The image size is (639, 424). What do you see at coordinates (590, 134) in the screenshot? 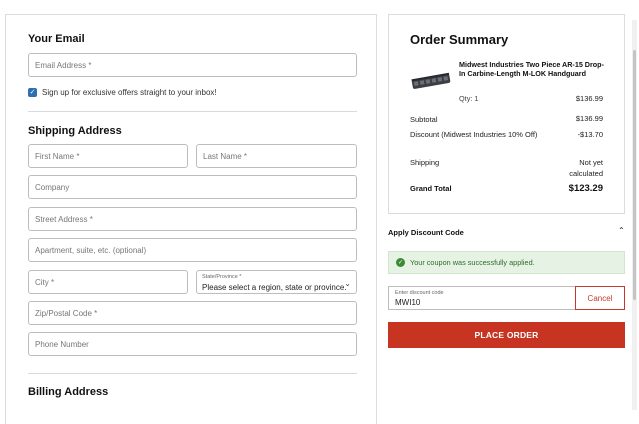
I see `discount-value: -$13.70` at bounding box center [590, 134].